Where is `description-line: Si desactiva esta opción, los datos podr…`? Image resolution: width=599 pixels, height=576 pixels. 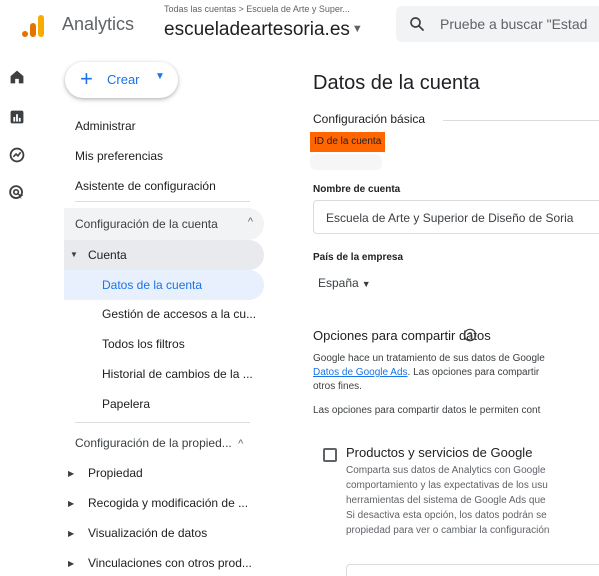 description-line: Si desactiva esta opción, los datos podr… is located at coordinates (446, 515).